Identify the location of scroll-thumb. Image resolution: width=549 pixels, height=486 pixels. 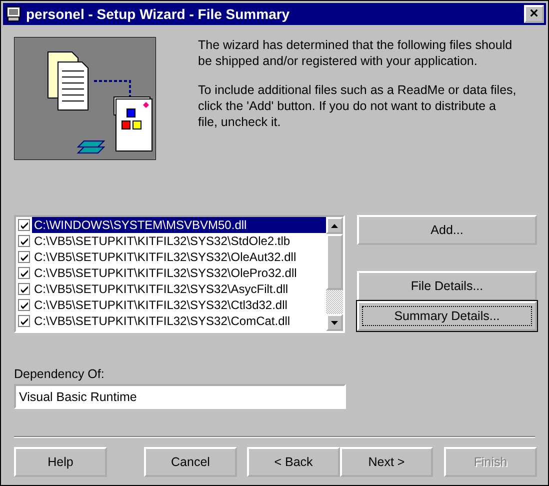
(334, 262).